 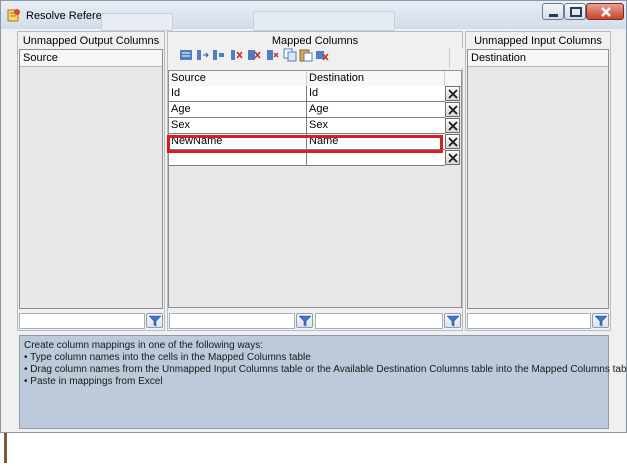 I want to click on close-icon, so click(x=606, y=12).